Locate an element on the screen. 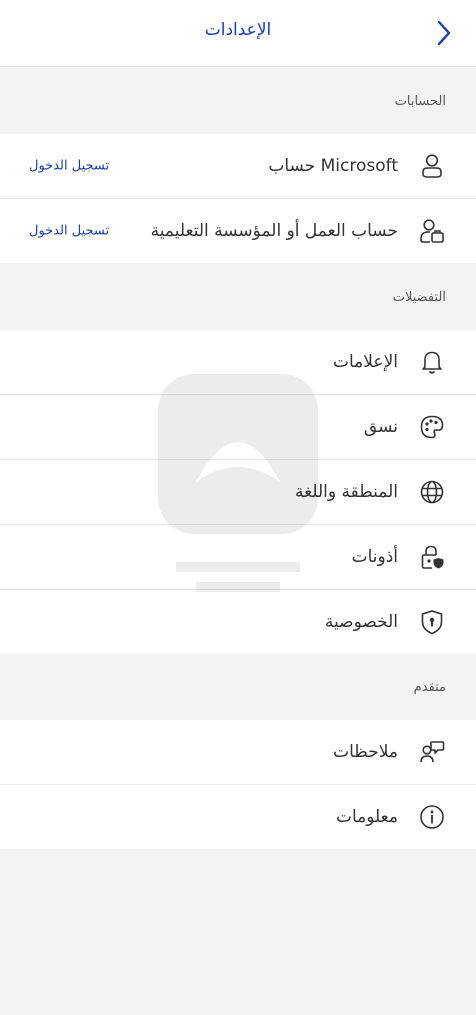  feedback-icon is located at coordinates (432, 752).